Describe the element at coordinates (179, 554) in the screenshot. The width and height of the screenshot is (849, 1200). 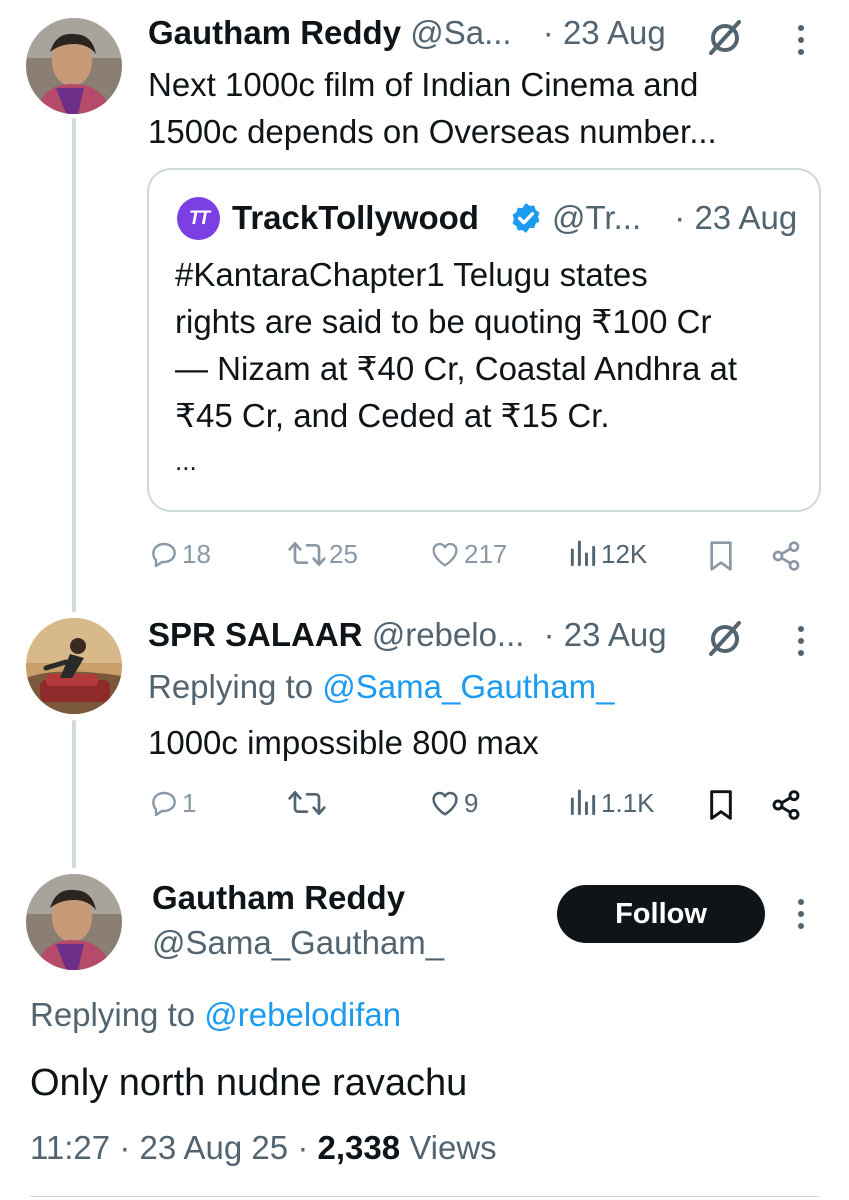
I see `reply-button: 18` at that location.